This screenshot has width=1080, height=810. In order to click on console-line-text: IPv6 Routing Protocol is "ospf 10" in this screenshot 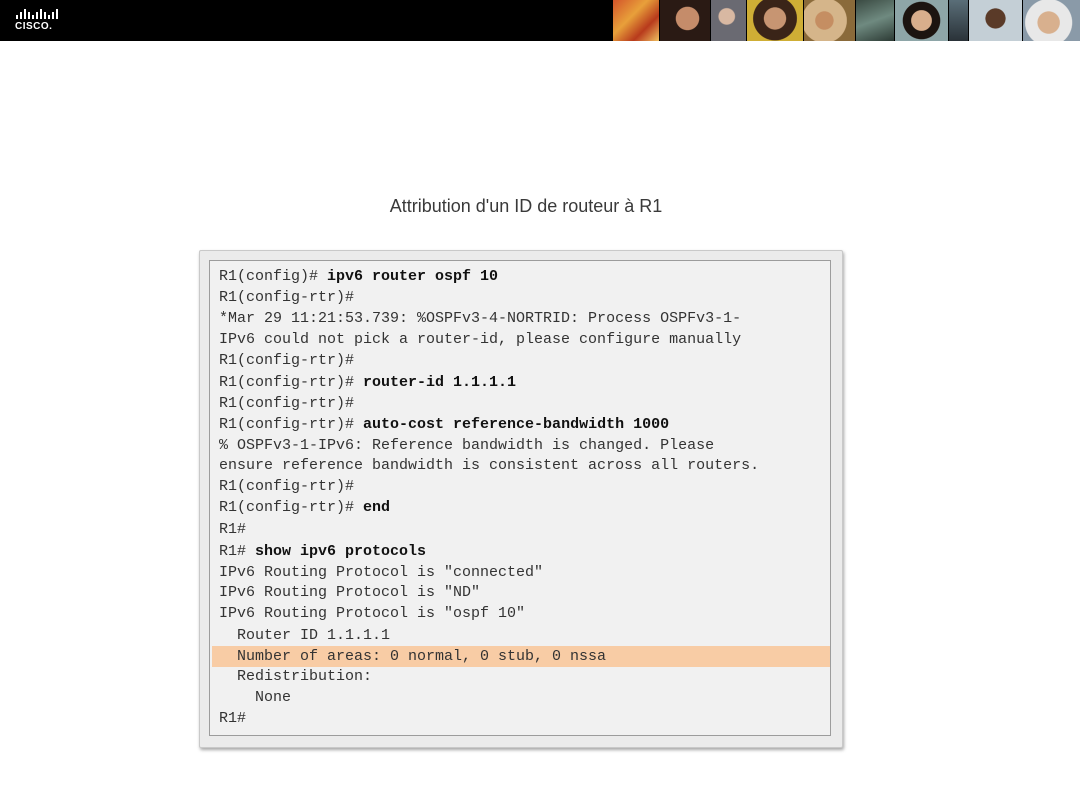, I will do `click(372, 613)`.